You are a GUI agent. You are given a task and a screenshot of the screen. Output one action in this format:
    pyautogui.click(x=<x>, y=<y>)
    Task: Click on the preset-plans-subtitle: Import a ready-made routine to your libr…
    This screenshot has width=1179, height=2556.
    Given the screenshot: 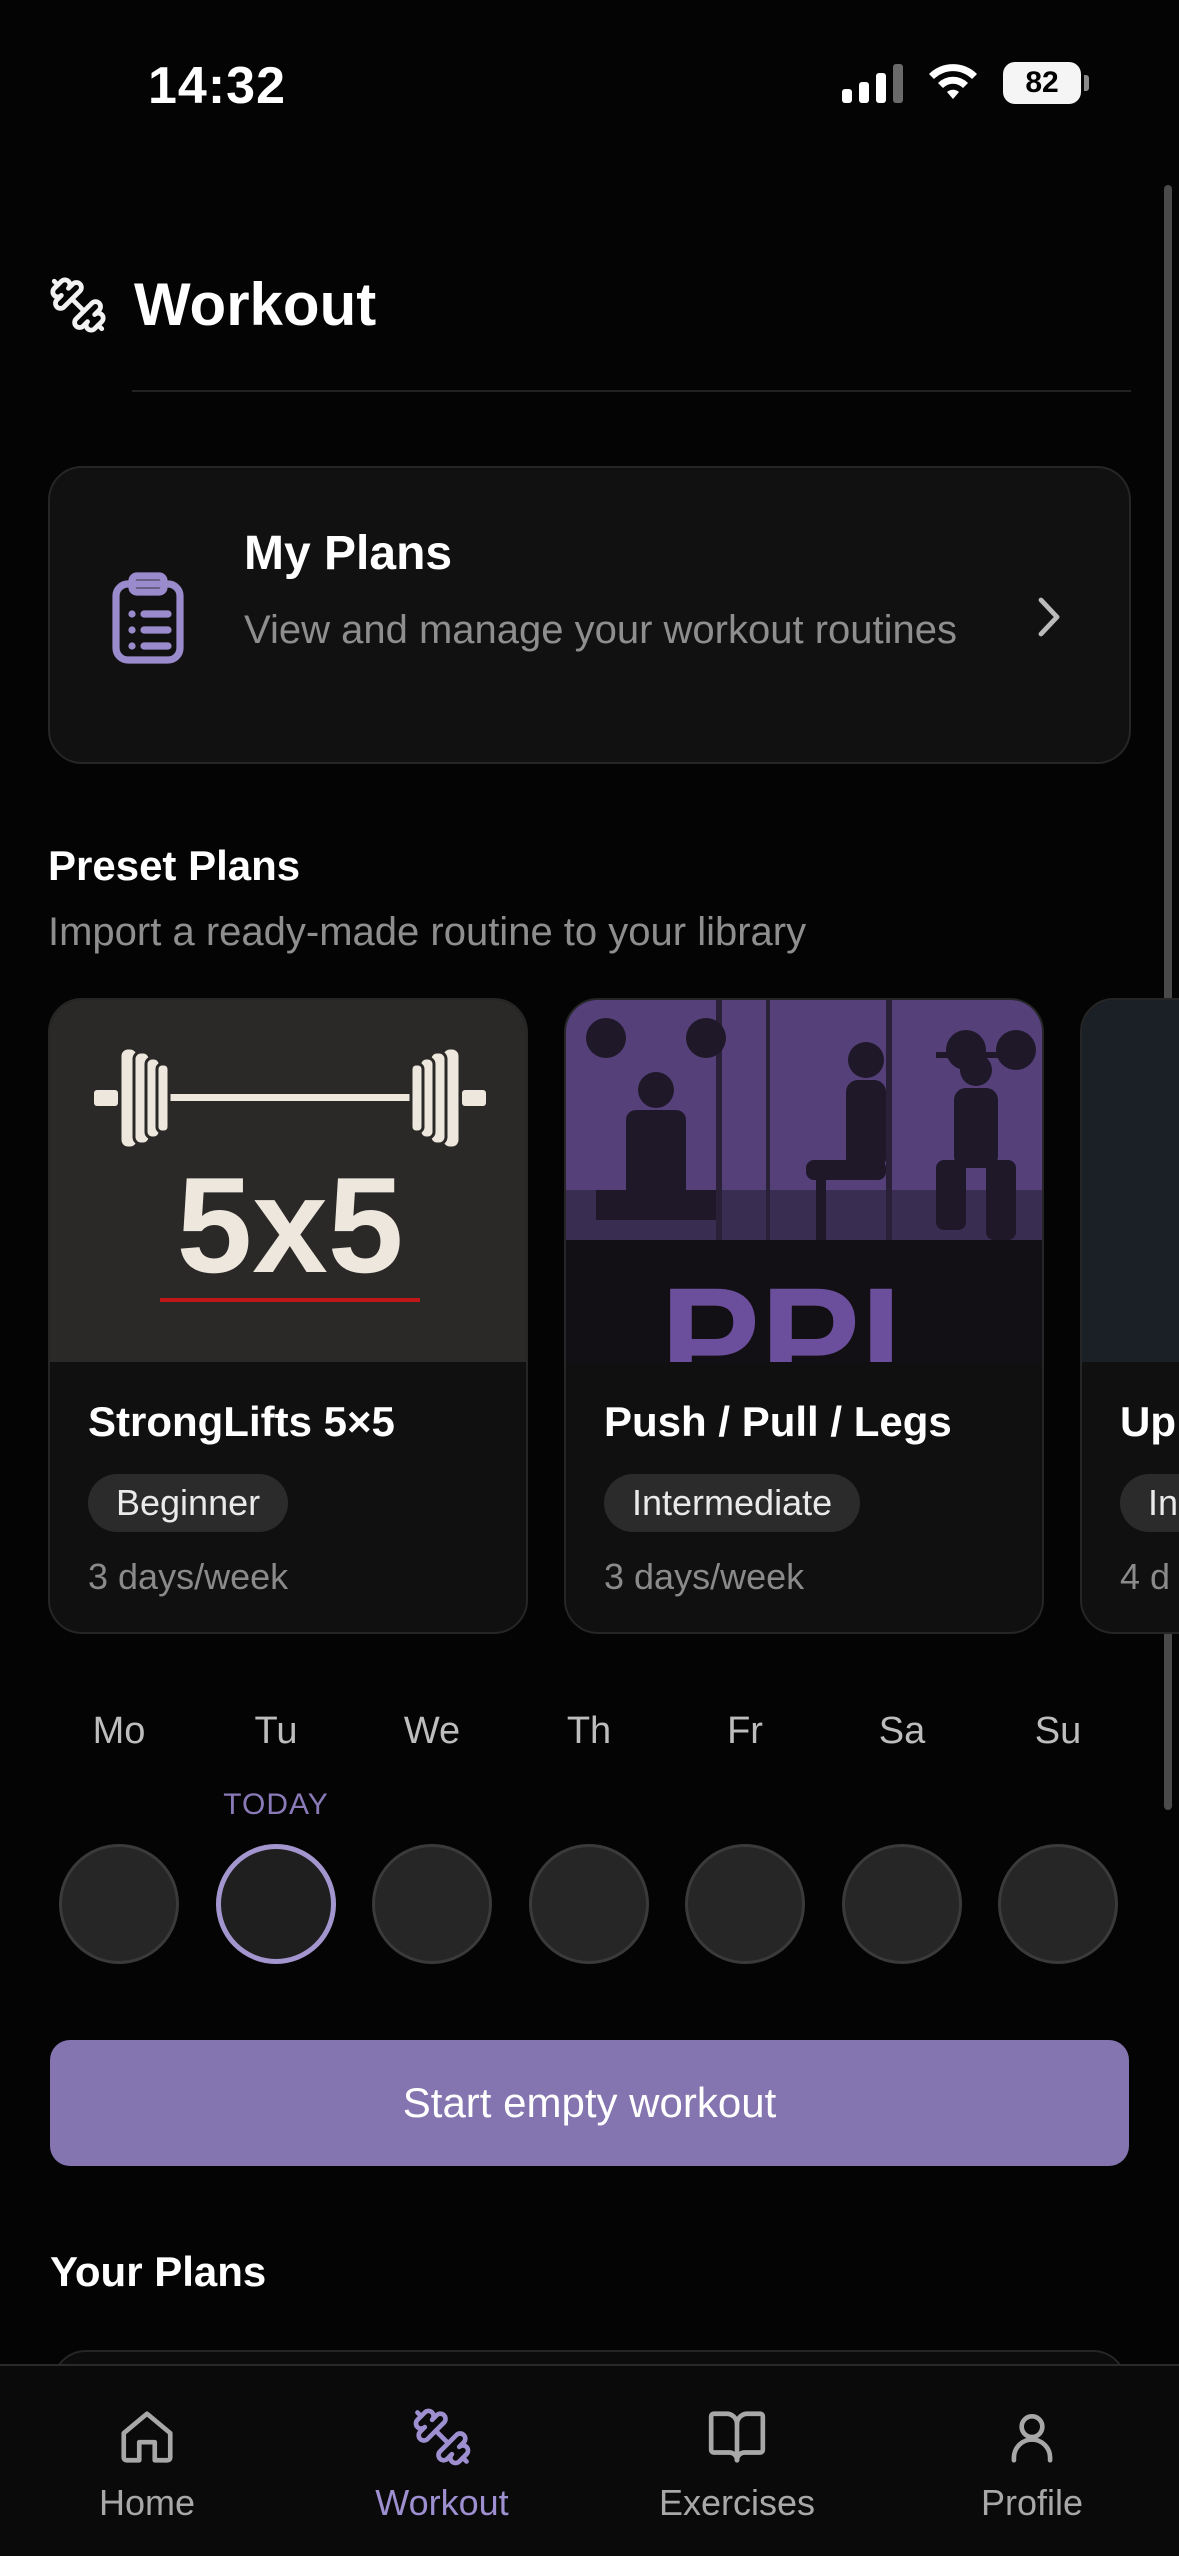 What is the action you would take?
    pyautogui.click(x=427, y=932)
    